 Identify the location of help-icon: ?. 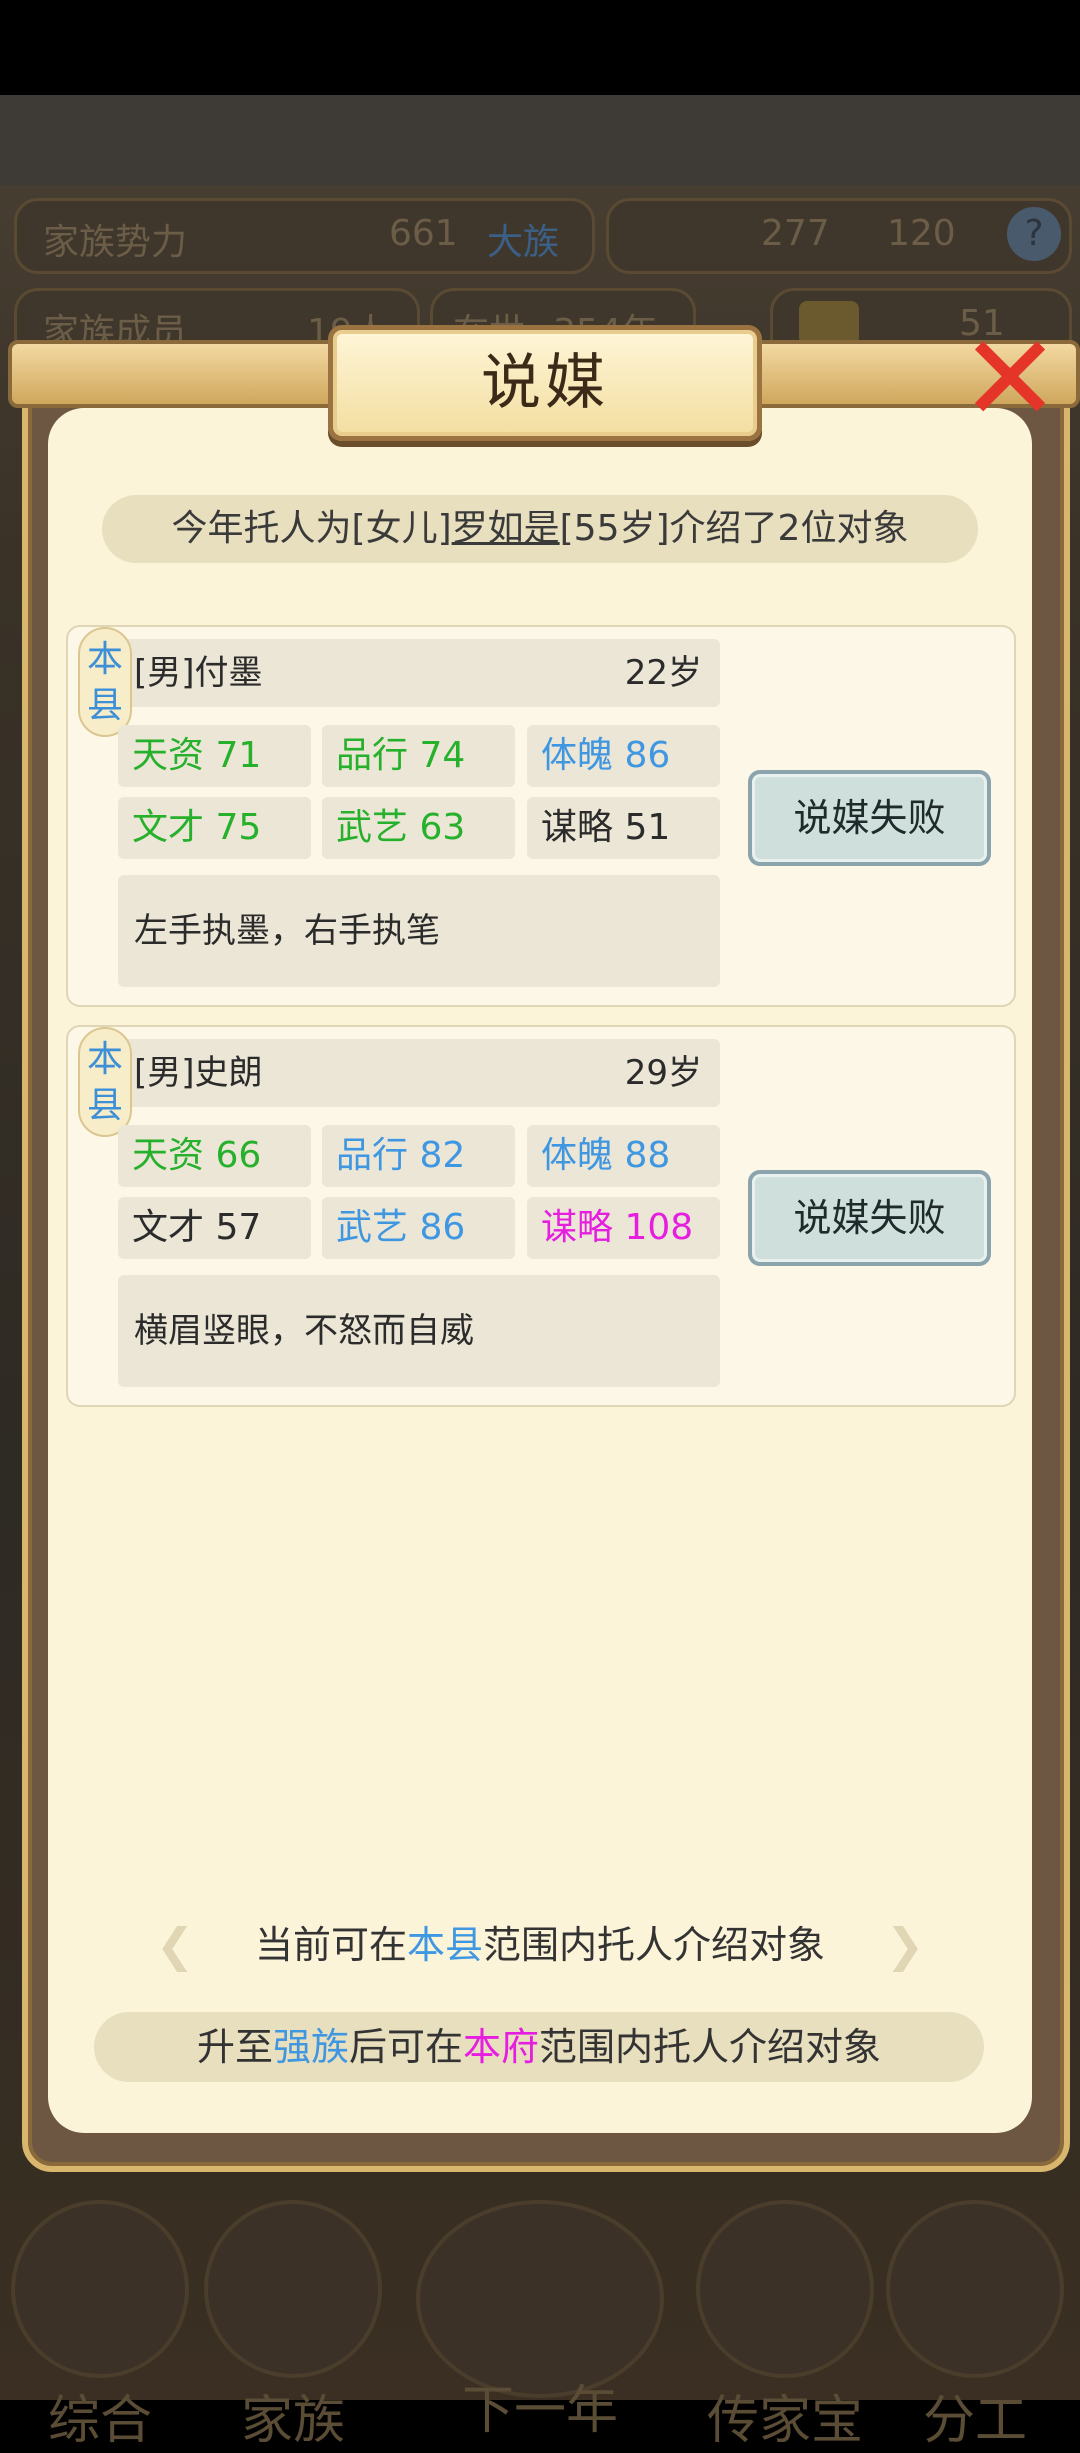
(1034, 234).